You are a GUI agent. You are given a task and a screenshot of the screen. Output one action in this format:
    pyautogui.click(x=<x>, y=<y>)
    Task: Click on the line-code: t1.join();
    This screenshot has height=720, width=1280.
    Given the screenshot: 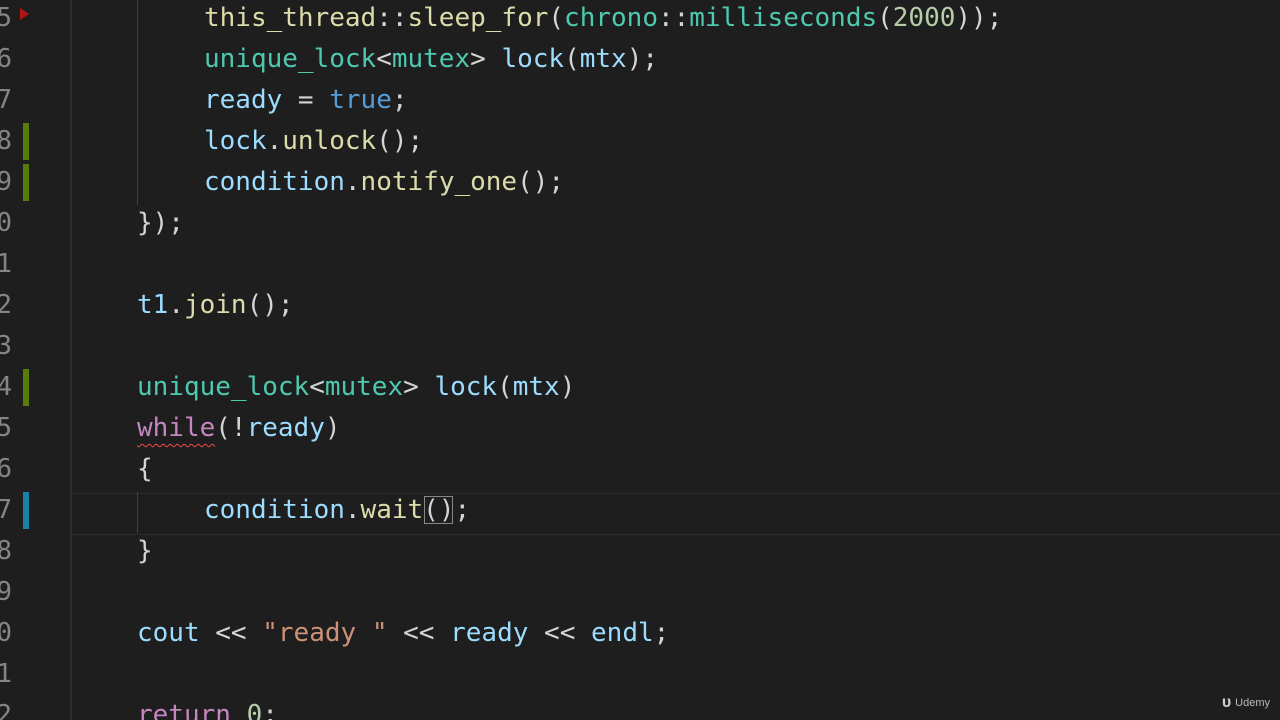 What is the action you would take?
    pyautogui.click(x=215, y=305)
    